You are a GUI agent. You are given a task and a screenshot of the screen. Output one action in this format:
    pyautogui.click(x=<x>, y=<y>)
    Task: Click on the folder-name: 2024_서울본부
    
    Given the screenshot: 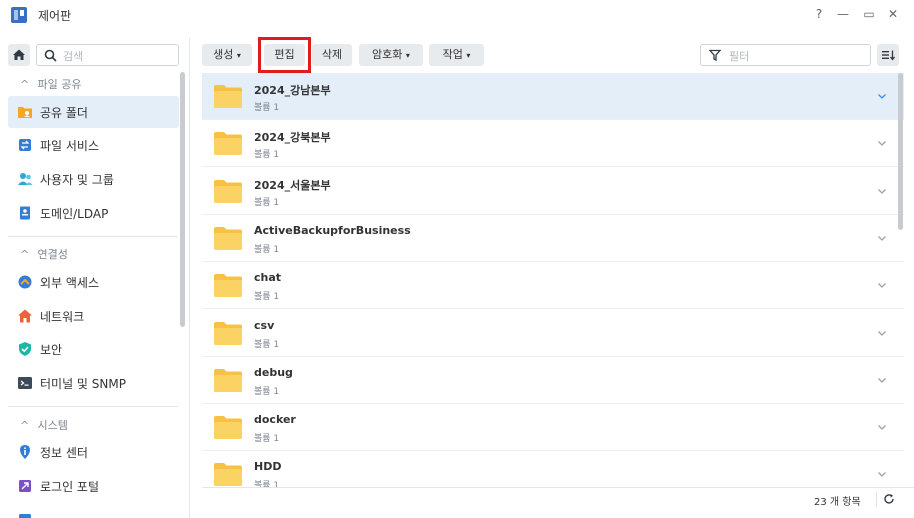 What is the action you would take?
    pyautogui.click(x=292, y=185)
    